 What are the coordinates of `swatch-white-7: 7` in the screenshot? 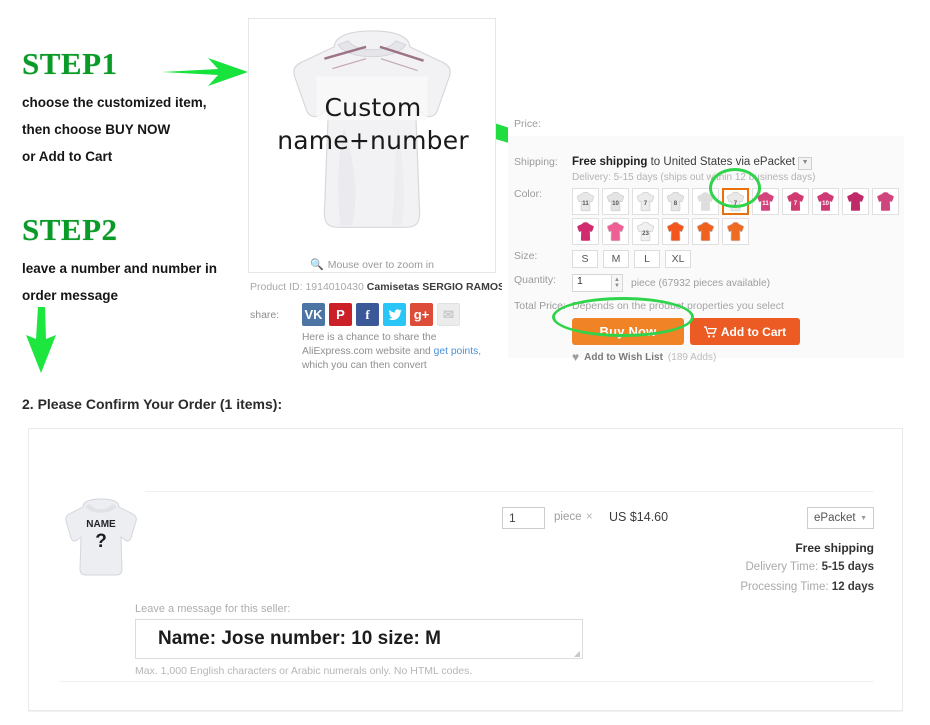 It's located at (645, 201).